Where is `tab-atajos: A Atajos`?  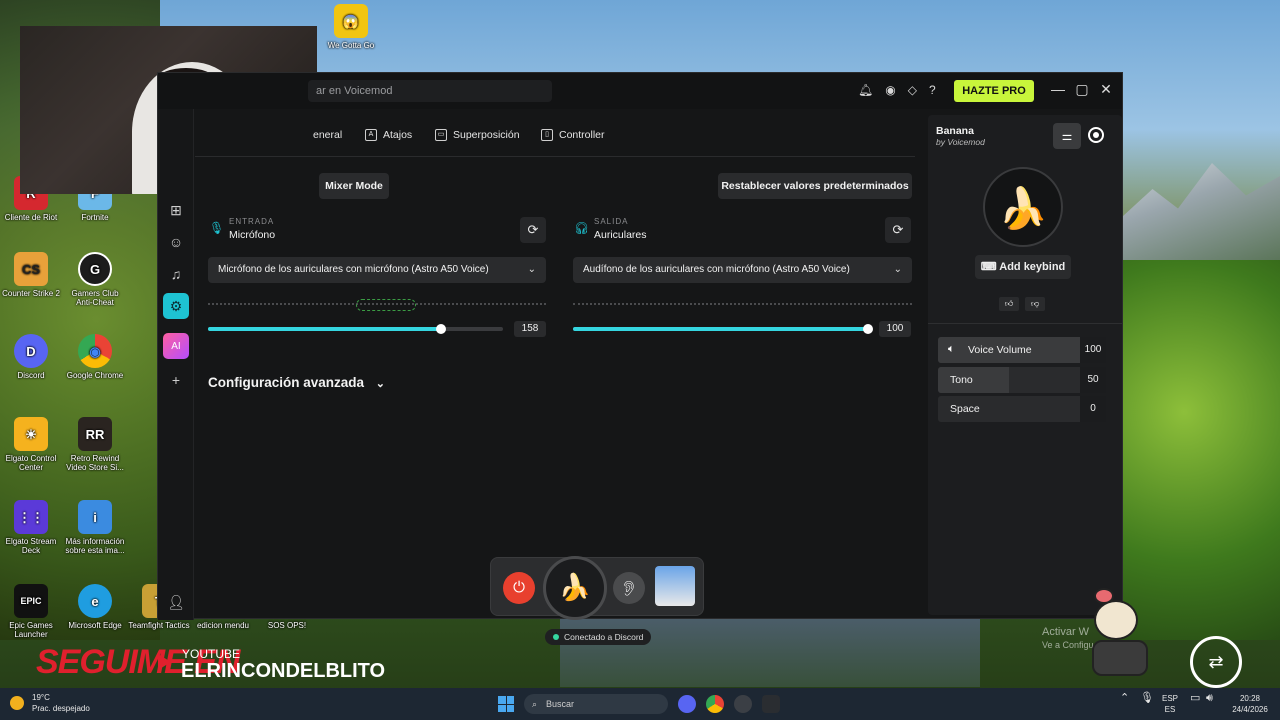
tab-atajos: A Atajos is located at coordinates (388, 135).